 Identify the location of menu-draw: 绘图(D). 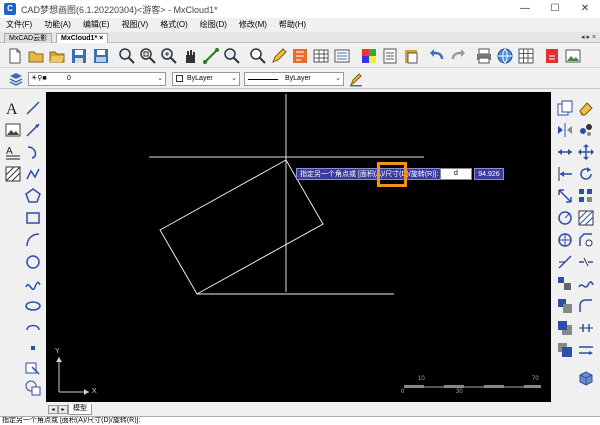
(213, 25).